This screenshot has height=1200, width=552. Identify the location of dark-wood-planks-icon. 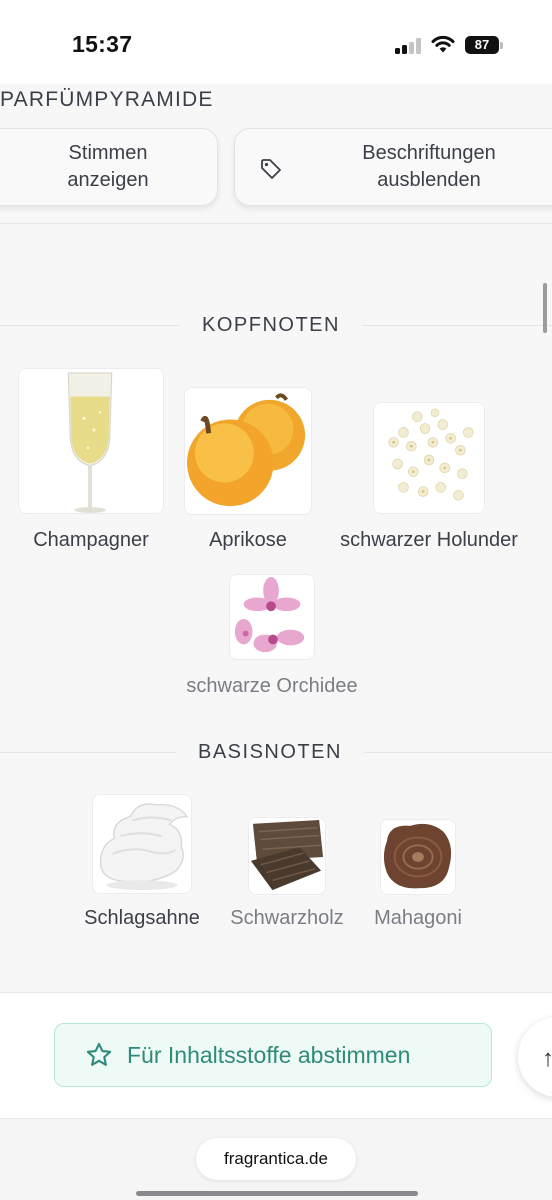
(287, 856).